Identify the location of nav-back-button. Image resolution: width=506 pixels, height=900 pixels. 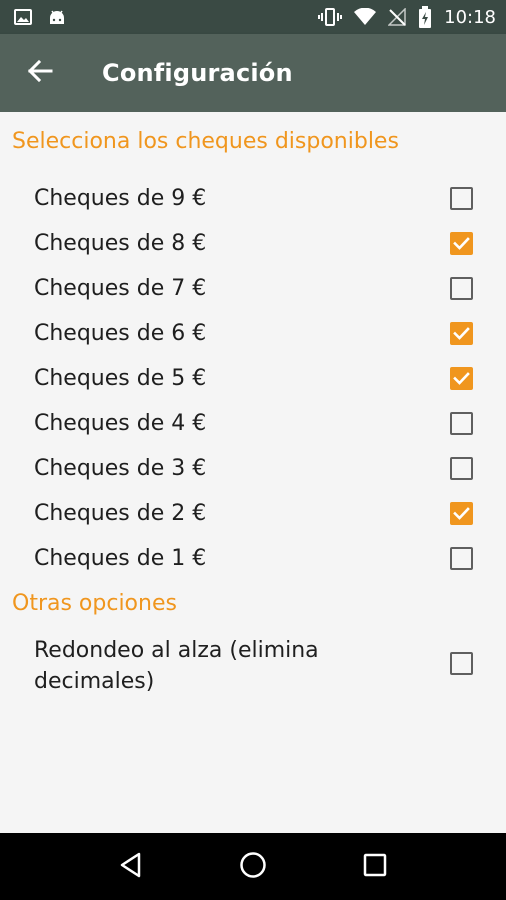
(131, 867).